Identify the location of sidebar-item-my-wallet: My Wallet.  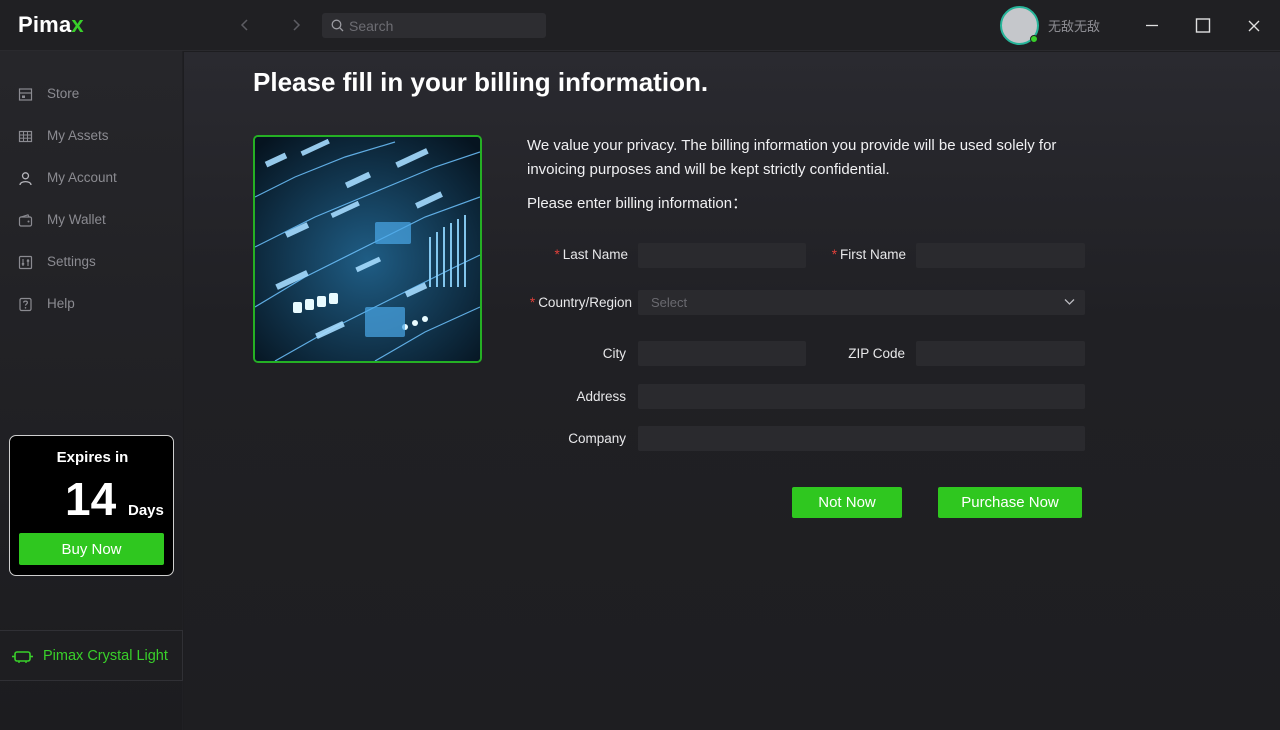
(91, 220).